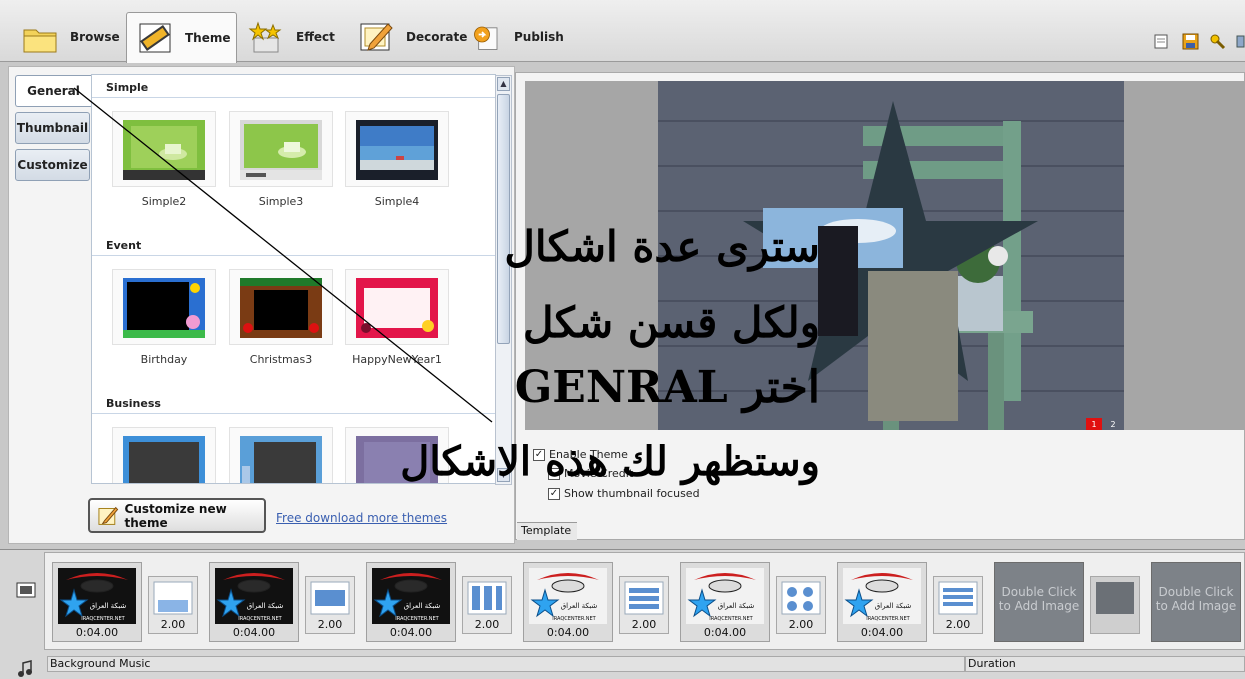 This screenshot has width=1245, height=679. Describe the element at coordinates (667, 387) in the screenshot. I see `annotation-line-3: اختر GENRAL` at that location.